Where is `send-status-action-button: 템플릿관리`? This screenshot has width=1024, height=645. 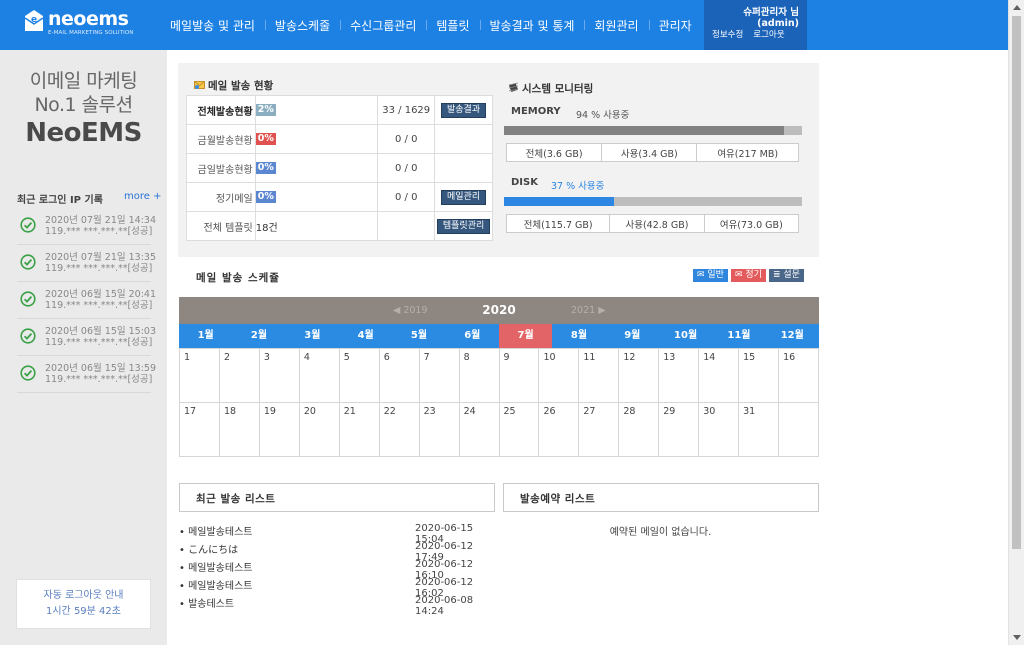
send-status-action-button: 템플릿관리 is located at coordinates (463, 226).